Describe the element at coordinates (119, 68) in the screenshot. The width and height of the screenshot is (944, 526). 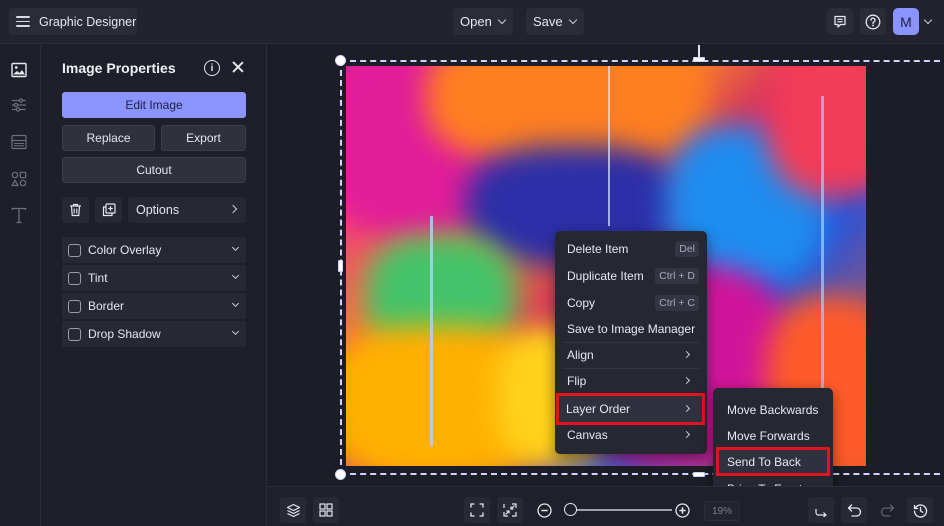
I see `panel-title: Image Properties` at that location.